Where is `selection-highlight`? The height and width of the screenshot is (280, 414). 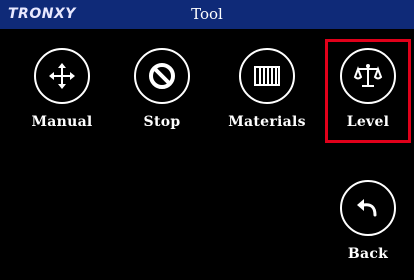 selection-highlight is located at coordinates (368, 91).